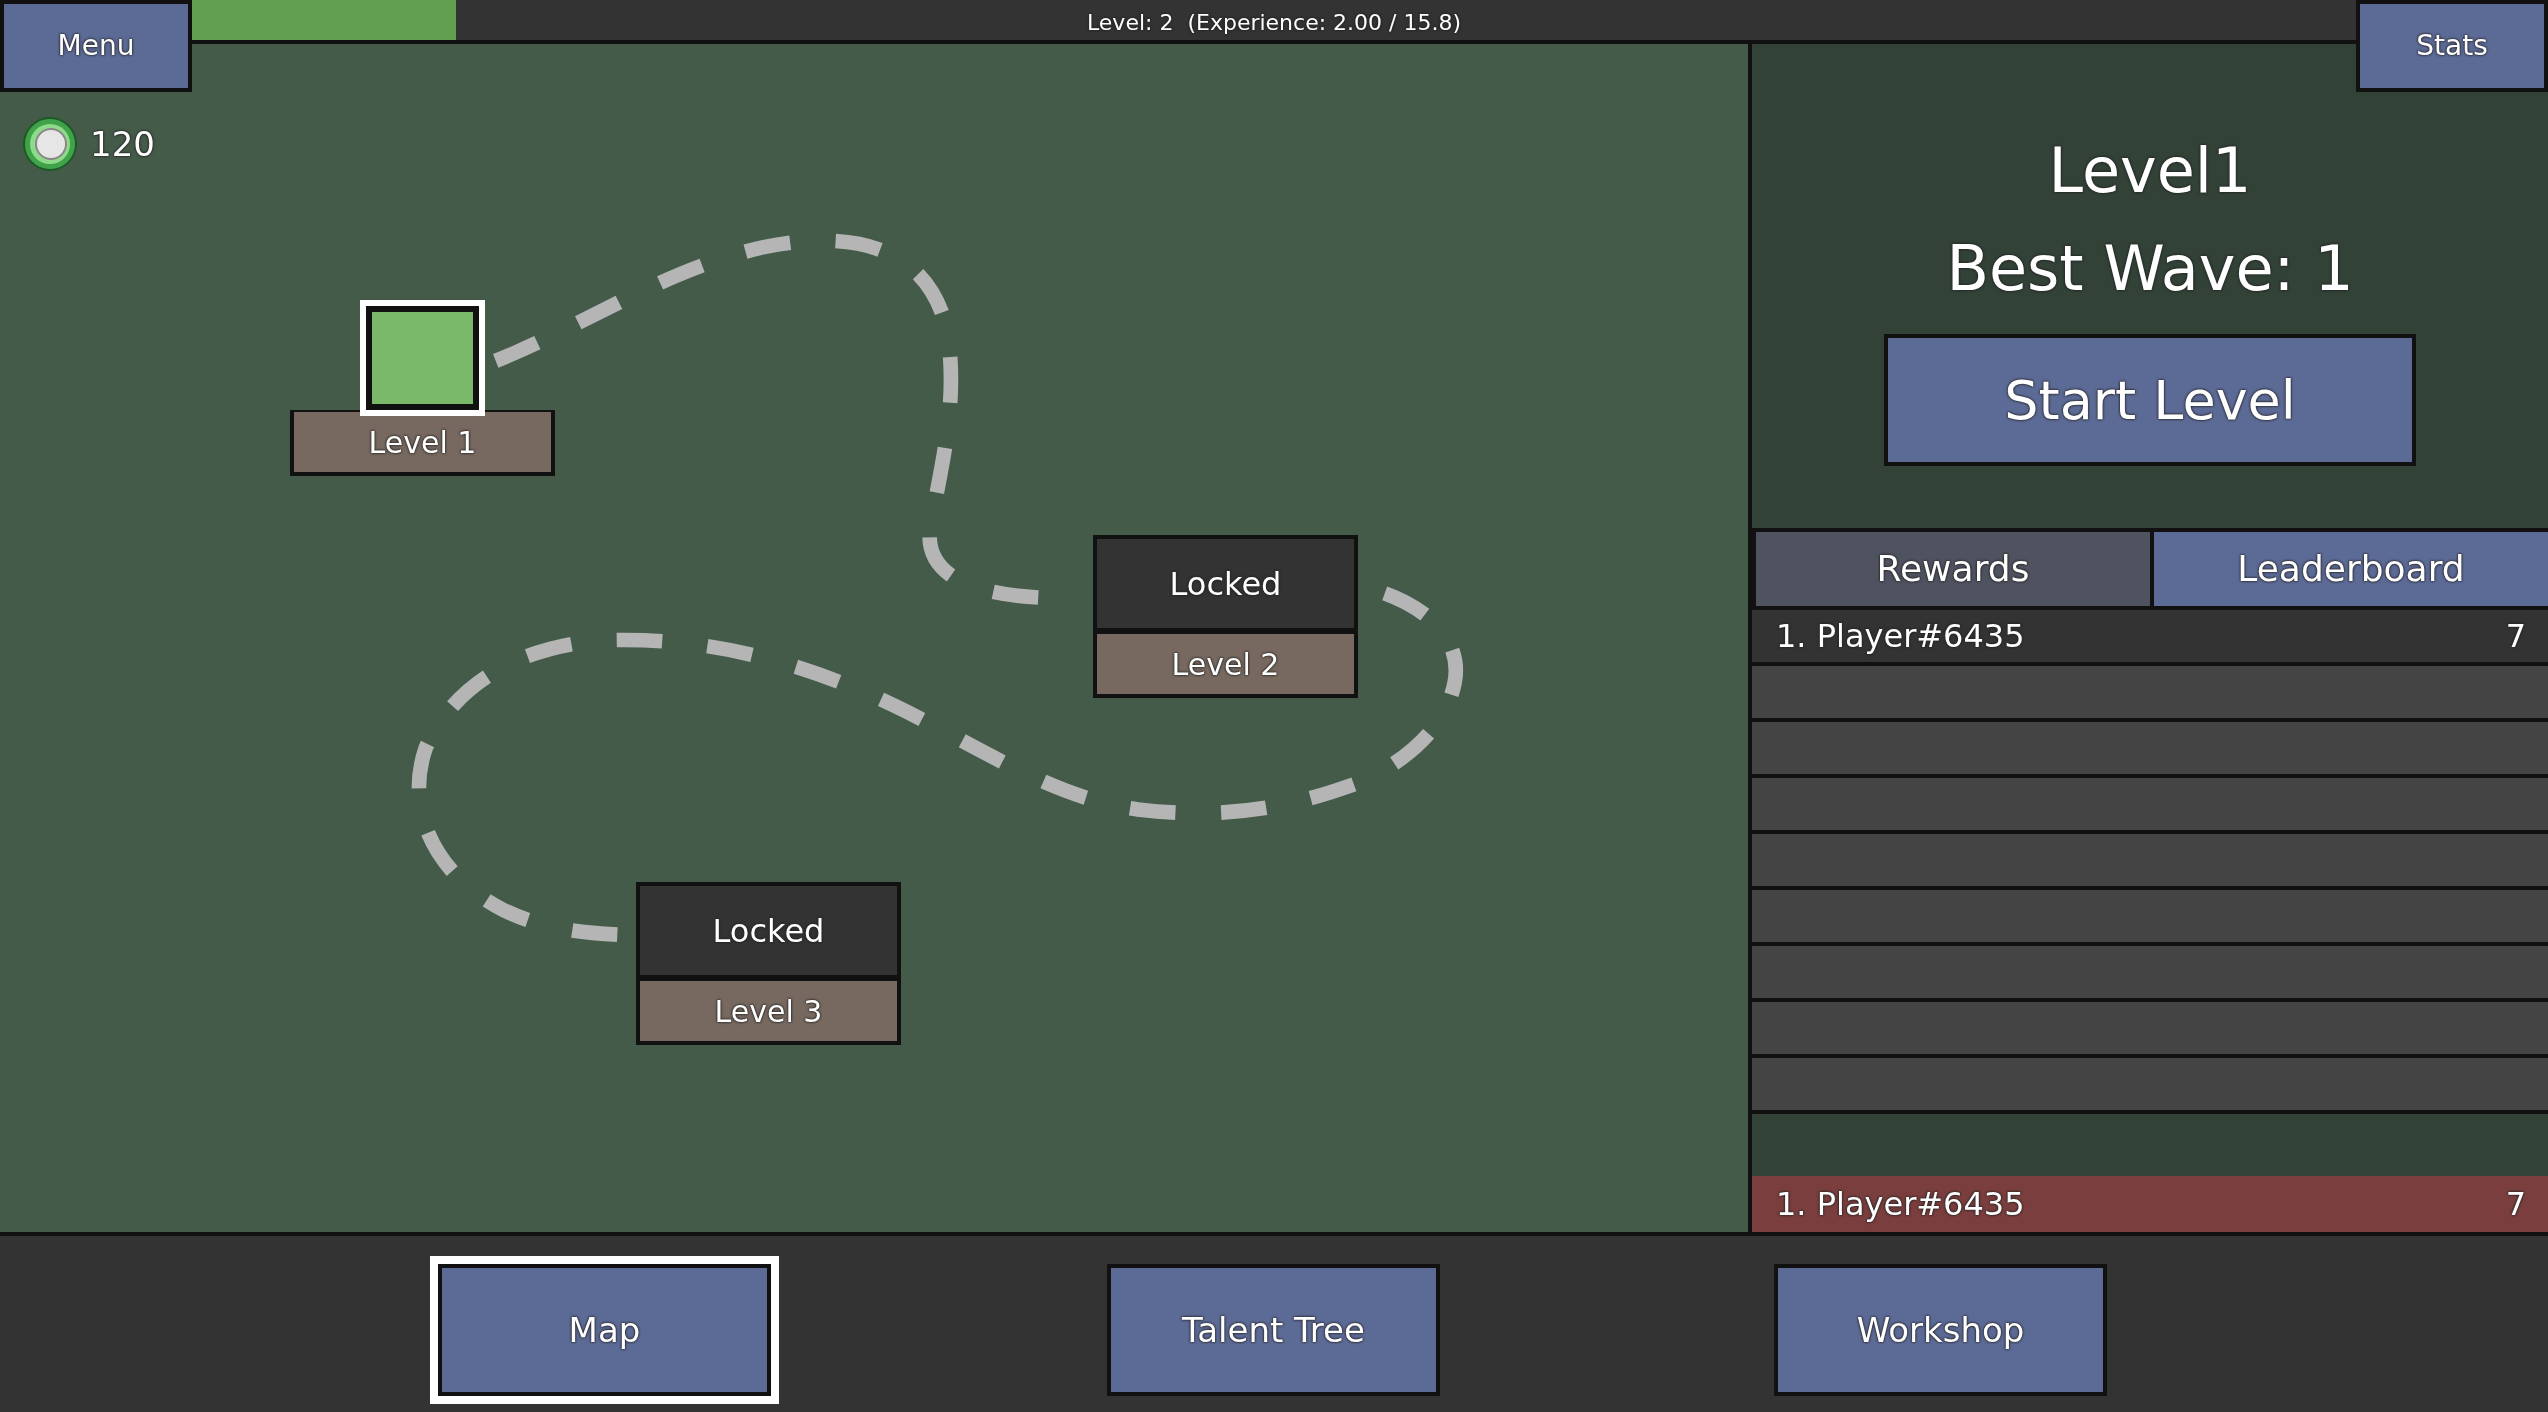 The image size is (2548, 1412). Describe the element at coordinates (2452, 46) in the screenshot. I see `stats-button: Stats` at that location.